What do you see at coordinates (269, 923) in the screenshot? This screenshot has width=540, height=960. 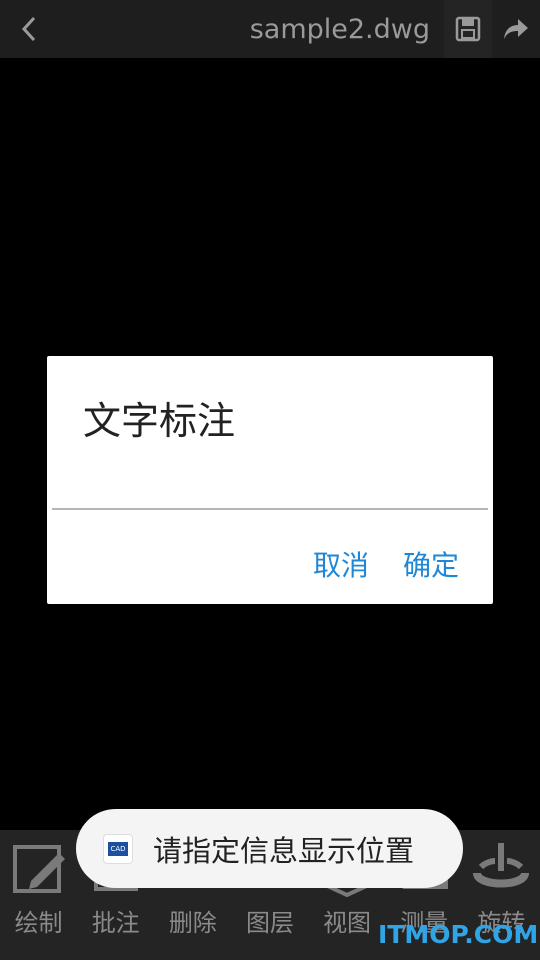 I see `tool-label: 图层` at bounding box center [269, 923].